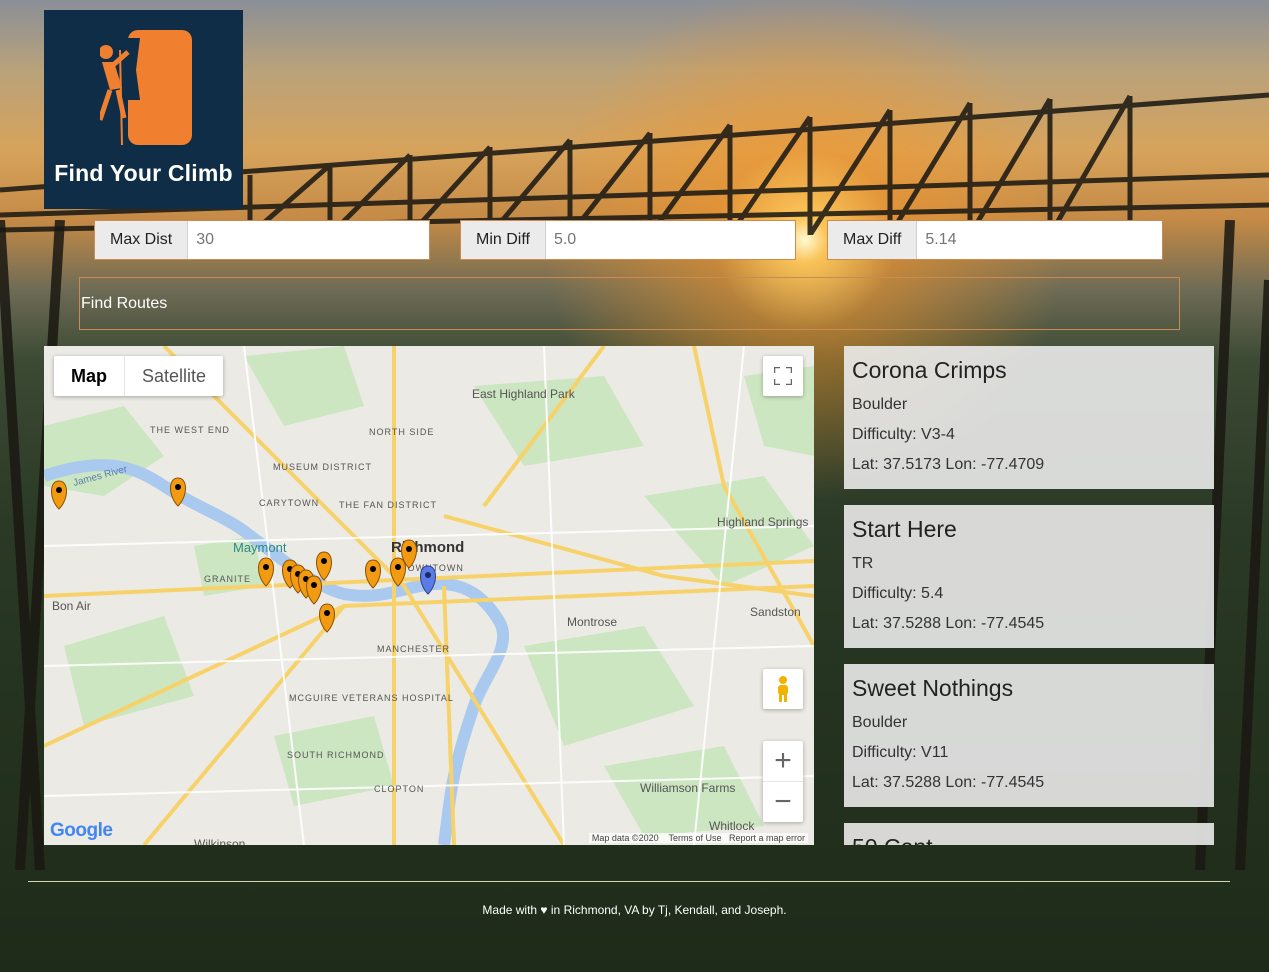 This screenshot has width=1269, height=972. I want to click on footer-divider, so click(629, 881).